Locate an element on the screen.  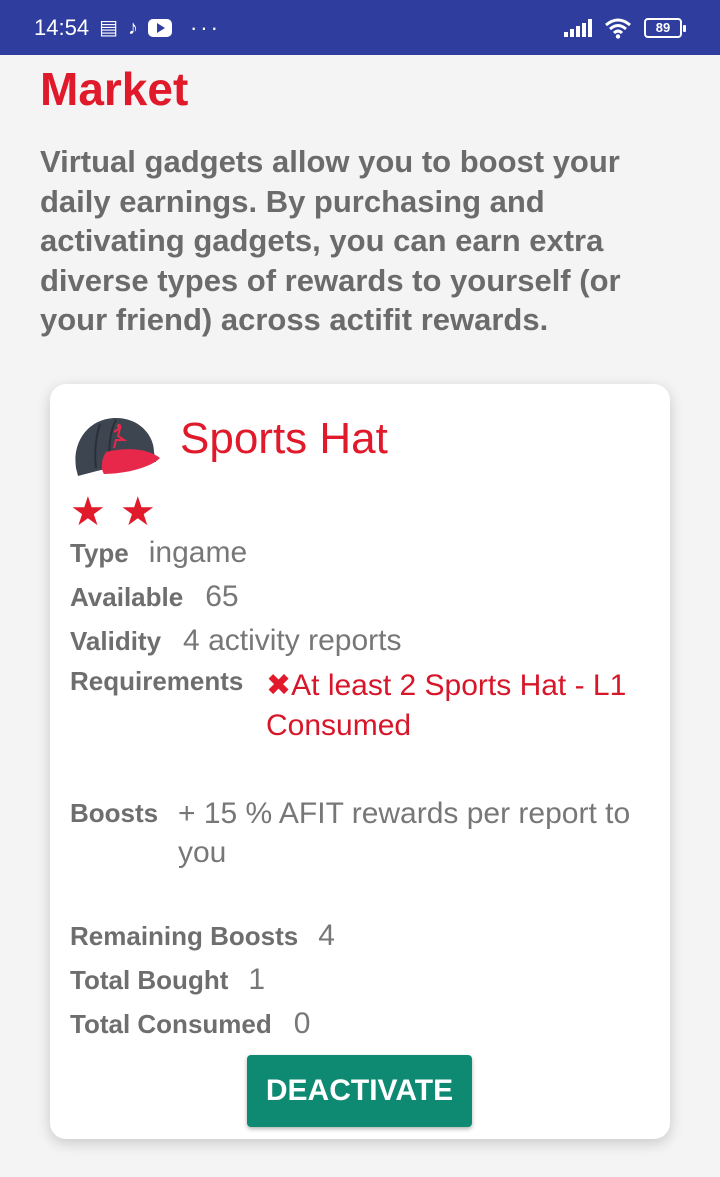
consumed-row: Total Consumed 0 is located at coordinates (190, 1024).